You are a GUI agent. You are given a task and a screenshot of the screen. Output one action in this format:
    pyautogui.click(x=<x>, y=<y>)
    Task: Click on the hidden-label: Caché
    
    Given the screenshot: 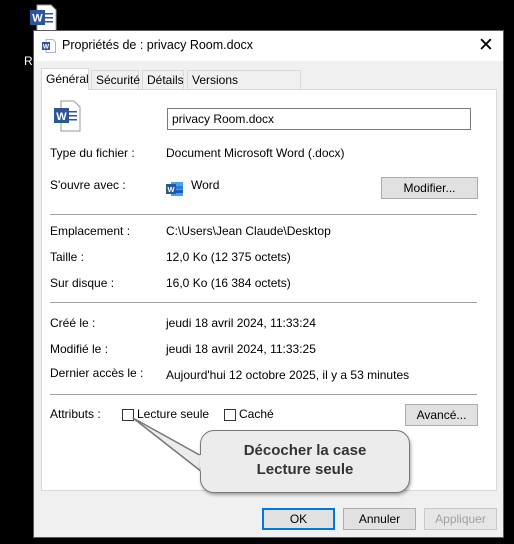 What is the action you would take?
    pyautogui.click(x=256, y=414)
    